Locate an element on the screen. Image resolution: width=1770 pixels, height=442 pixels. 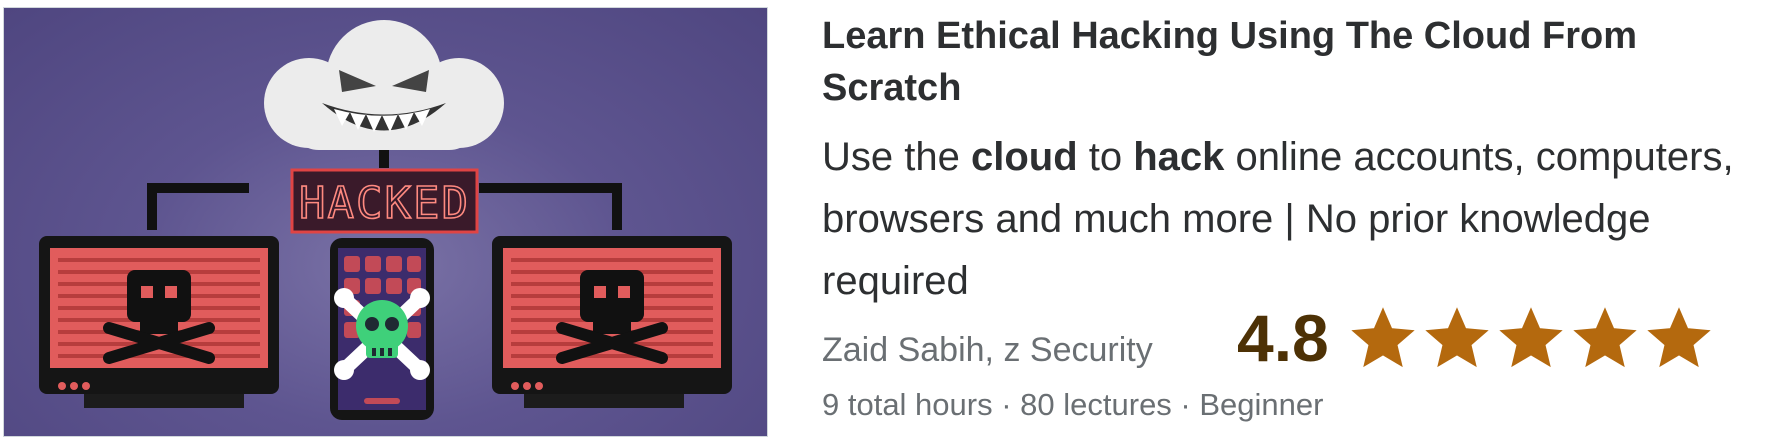
evil-cloud-icon is located at coordinates (384, 85).